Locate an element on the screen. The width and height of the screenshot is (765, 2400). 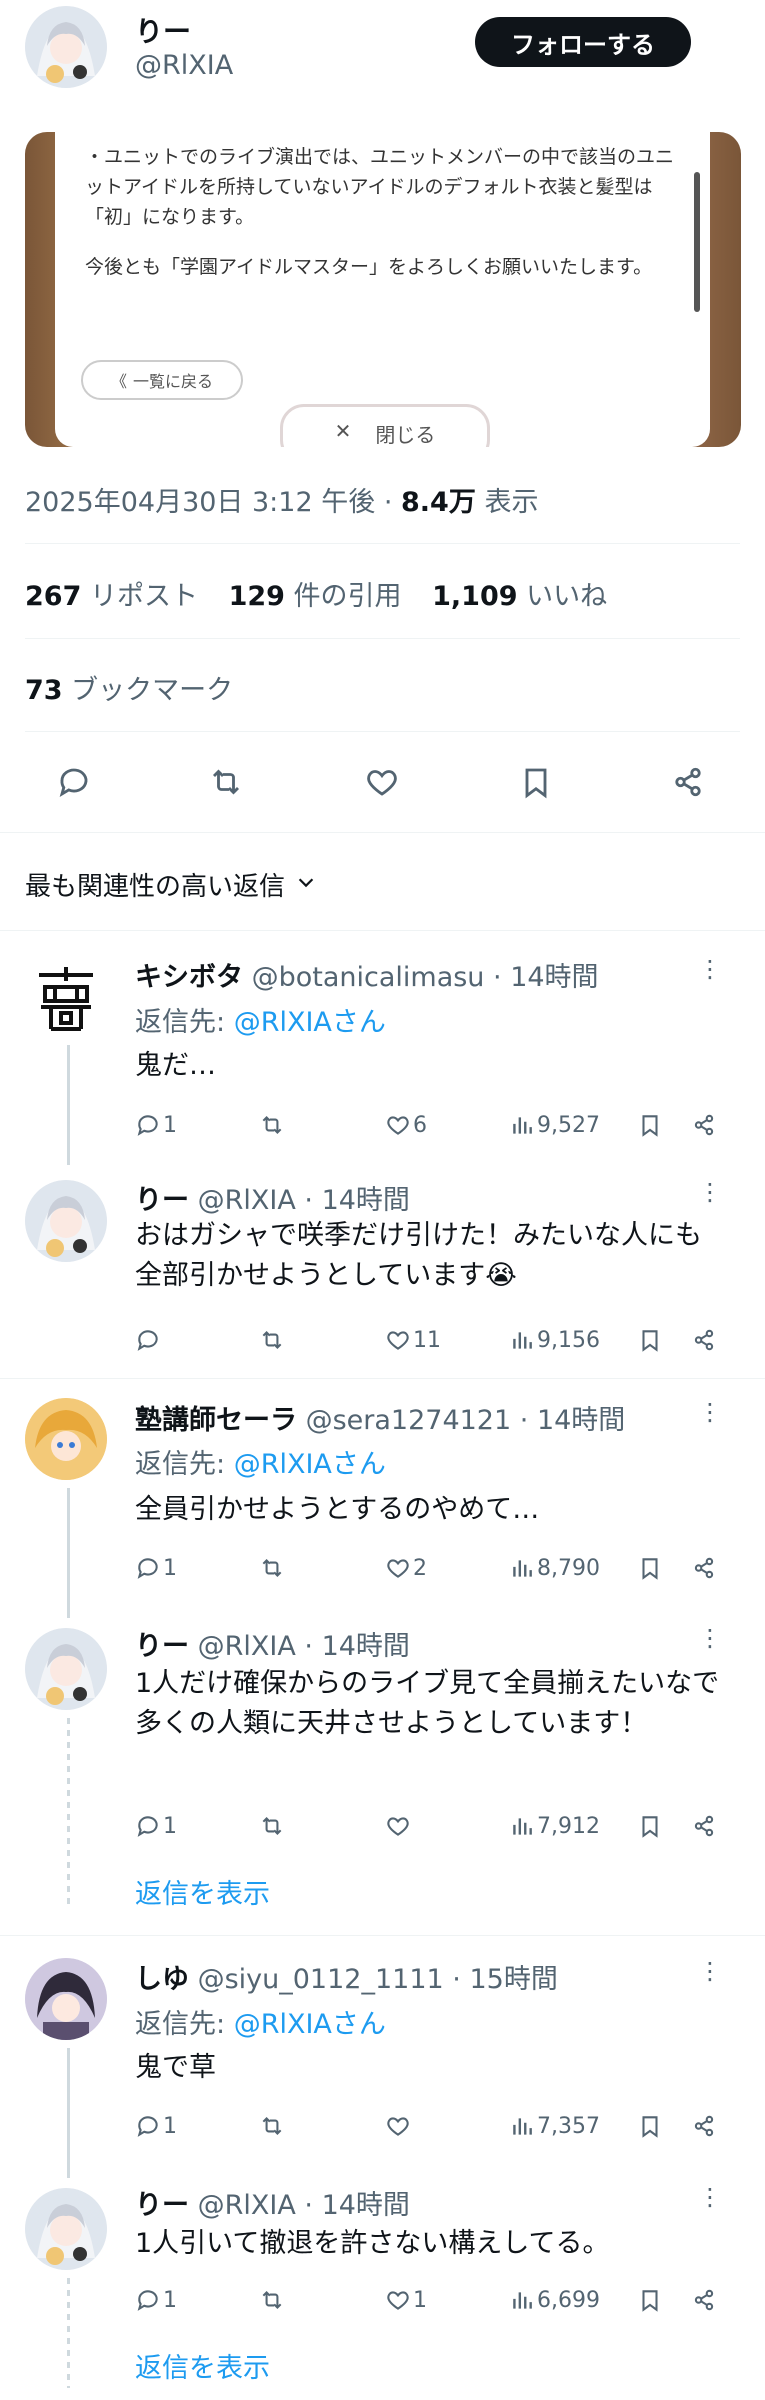
reply-views: 7,912 is located at coordinates (554, 1826).